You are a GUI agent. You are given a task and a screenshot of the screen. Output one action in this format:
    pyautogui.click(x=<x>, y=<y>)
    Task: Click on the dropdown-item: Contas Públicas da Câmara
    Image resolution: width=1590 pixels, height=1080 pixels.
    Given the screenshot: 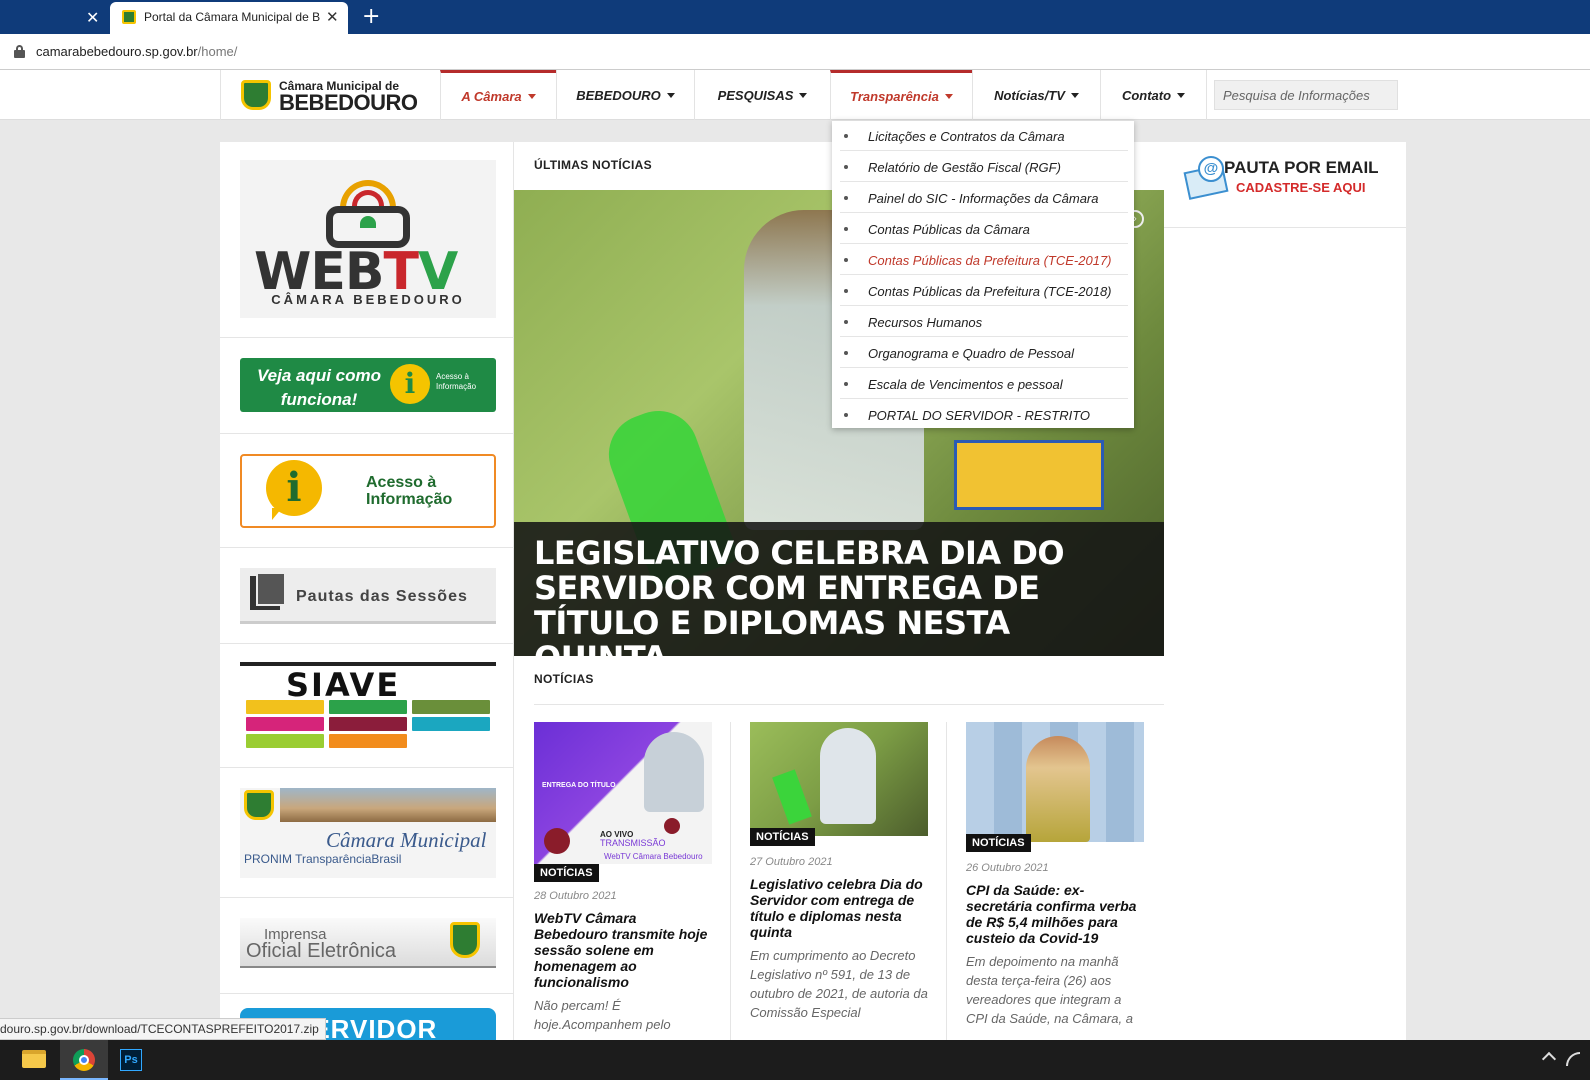 What is the action you would take?
    pyautogui.click(x=984, y=229)
    